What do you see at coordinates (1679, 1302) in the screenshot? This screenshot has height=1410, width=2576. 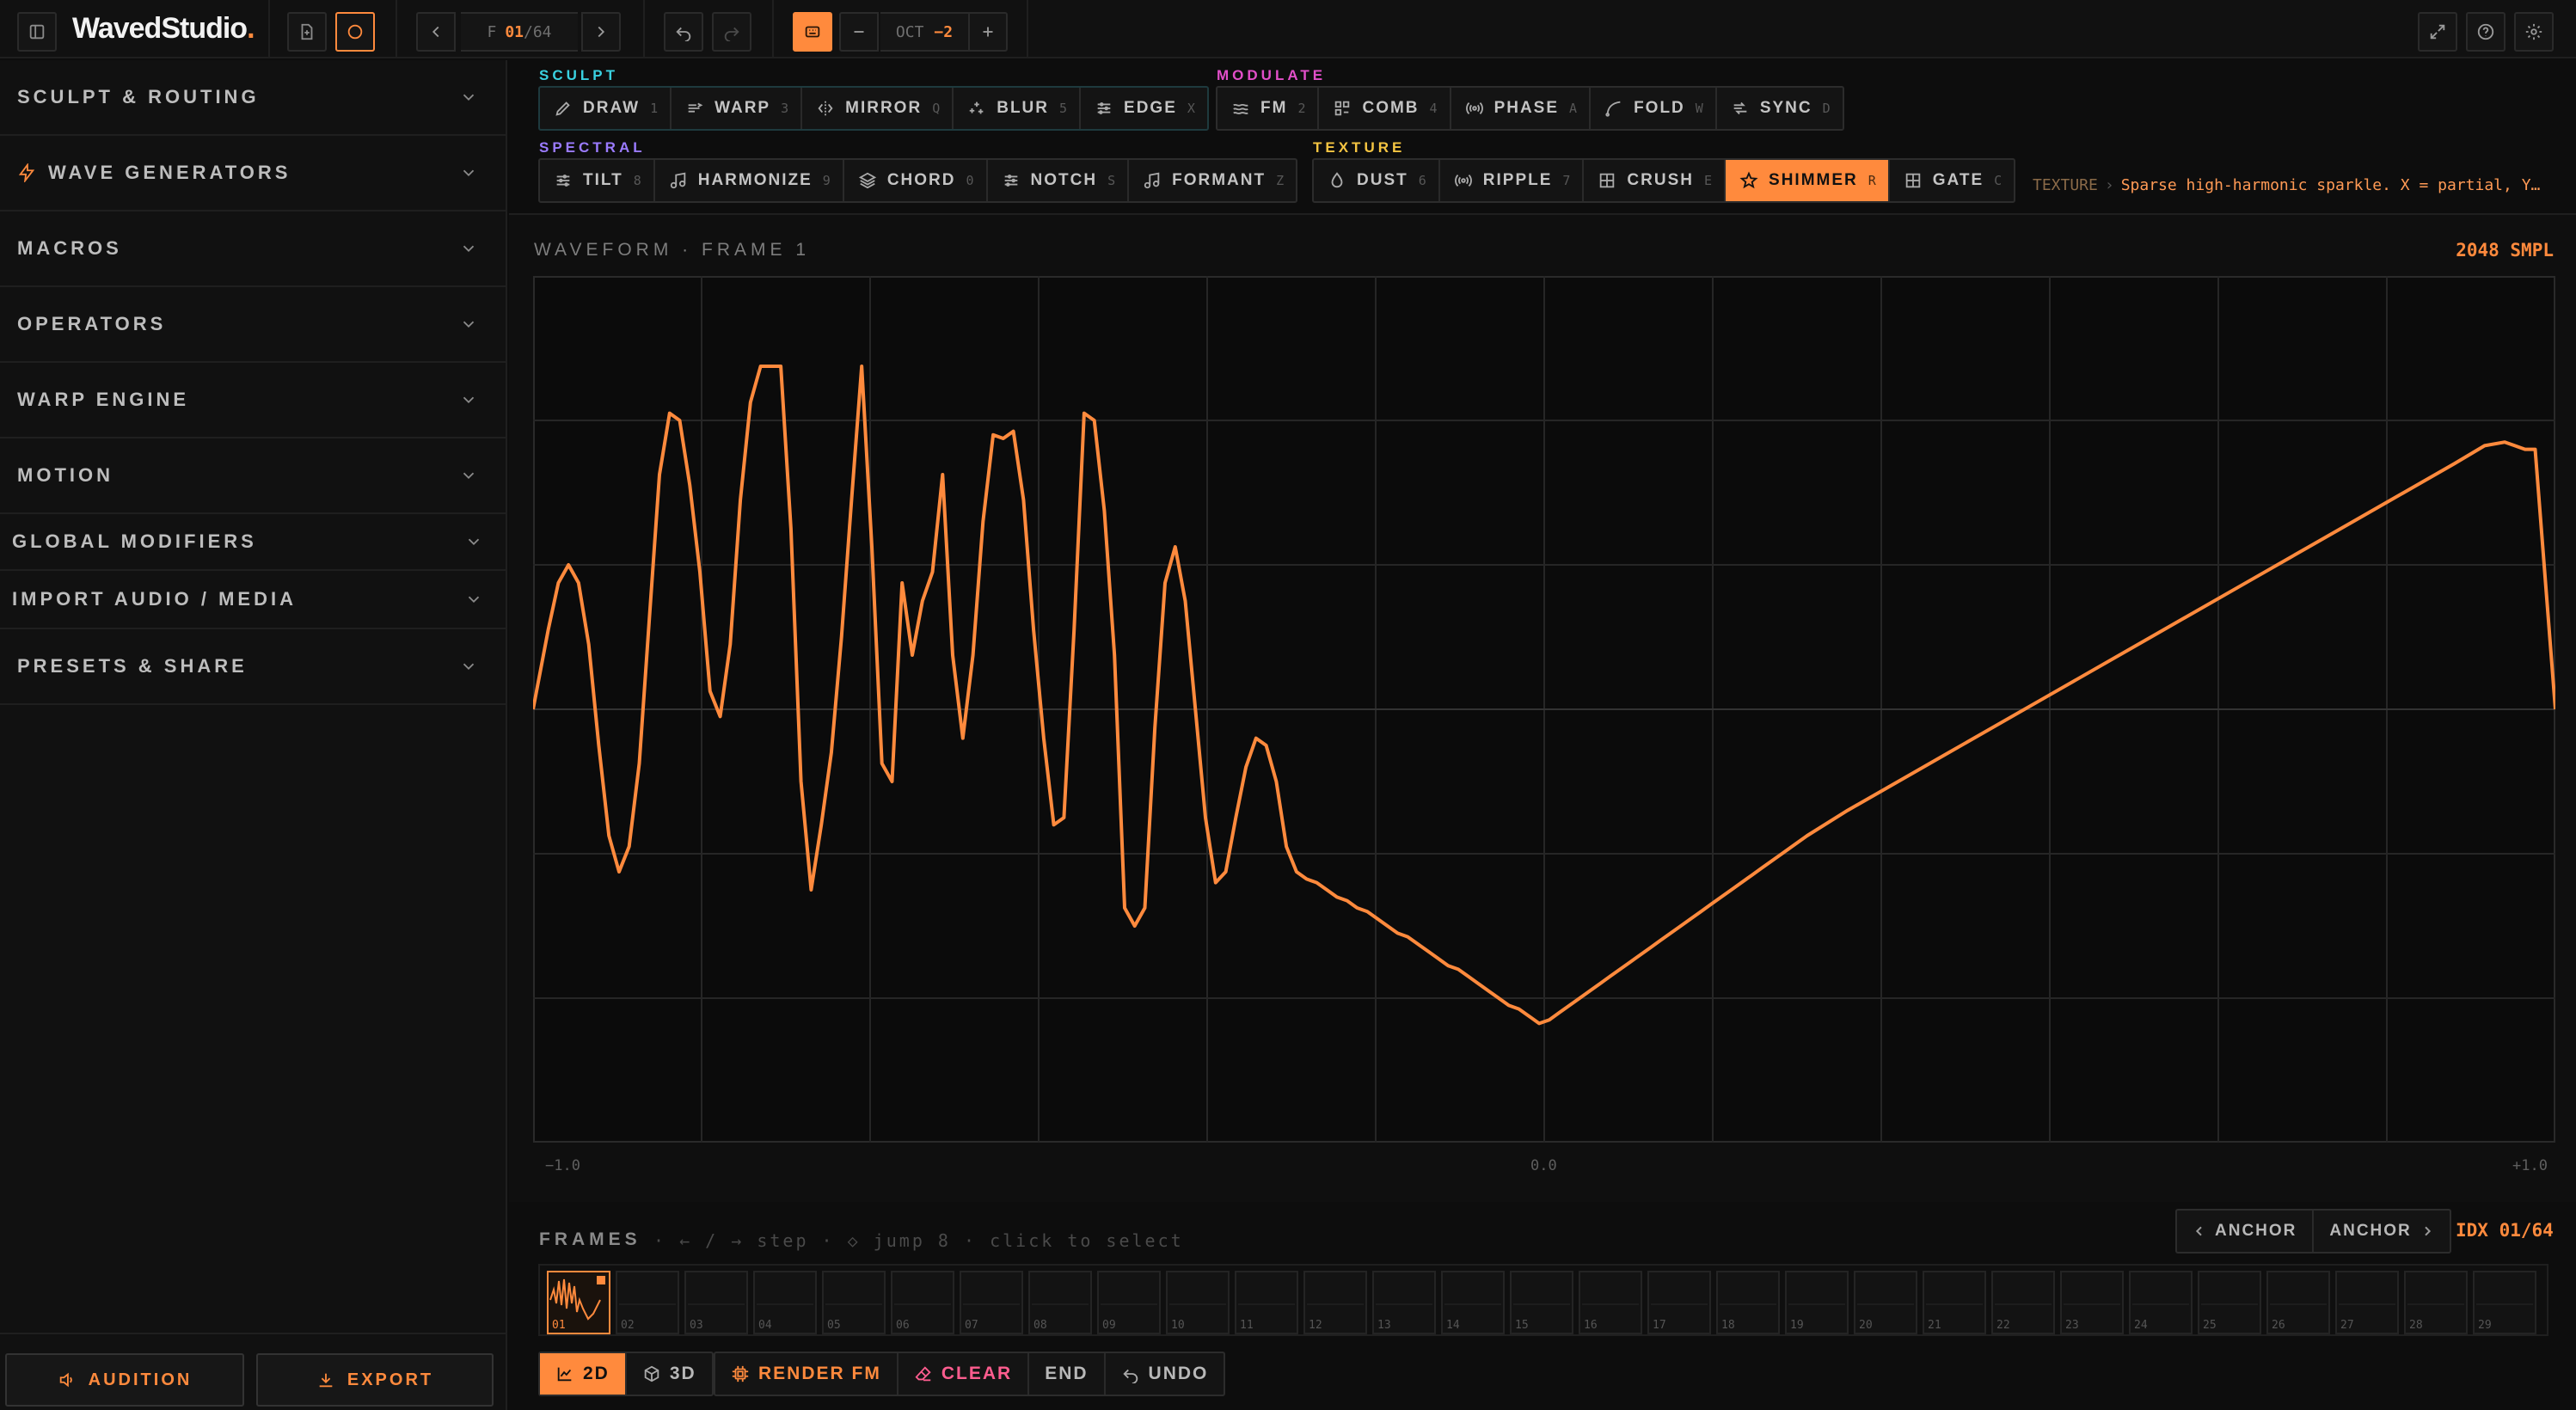 I see `frame-cell: 17` at bounding box center [1679, 1302].